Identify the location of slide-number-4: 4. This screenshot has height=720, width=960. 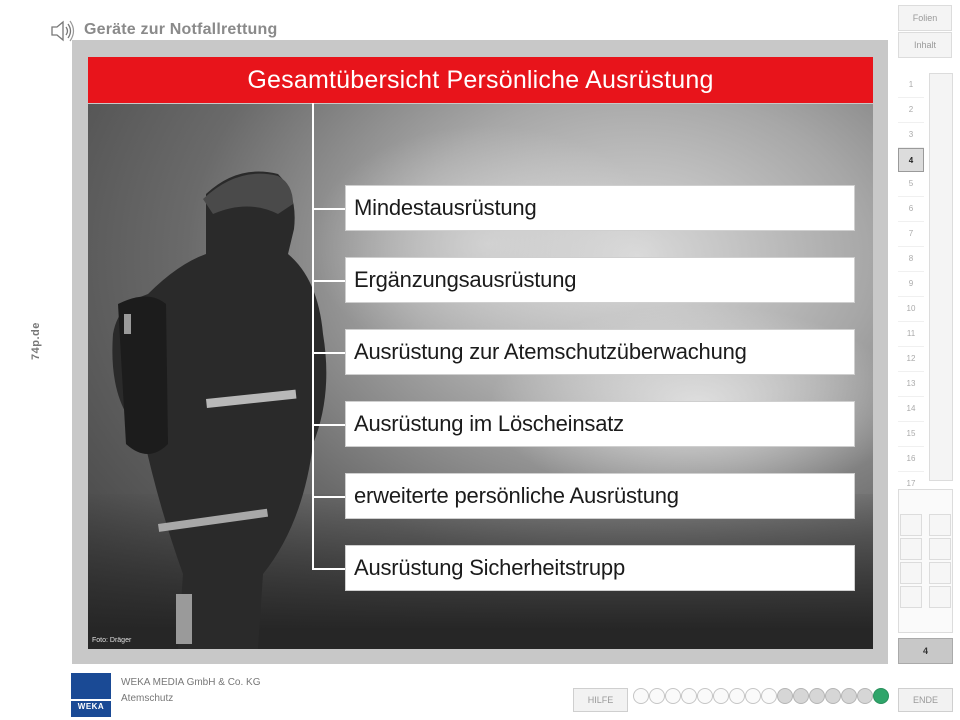
(911, 160).